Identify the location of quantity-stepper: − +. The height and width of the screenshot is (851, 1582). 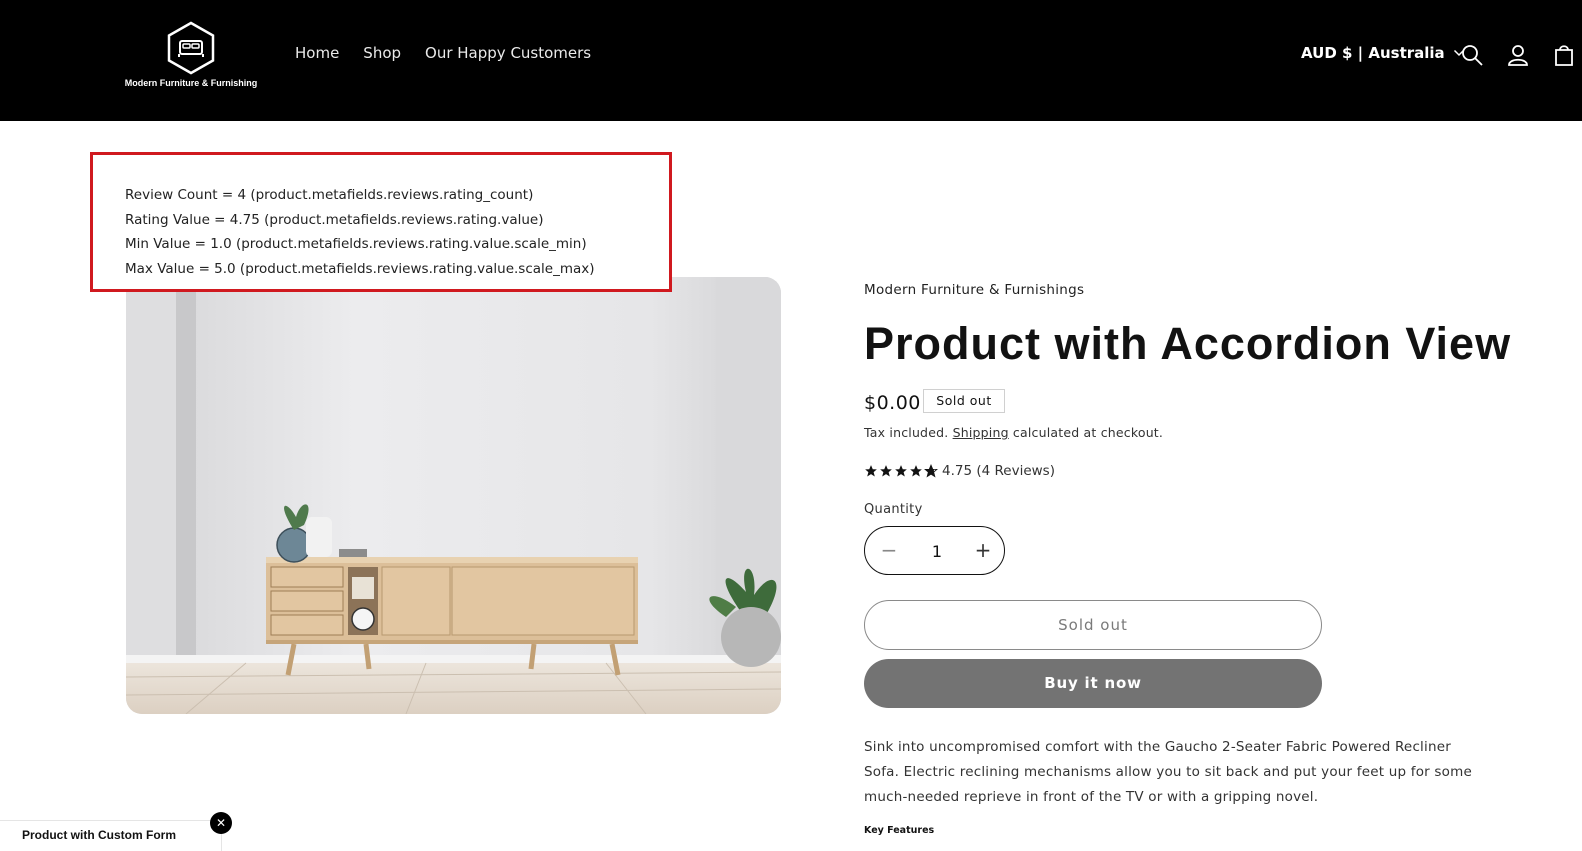
(934, 550).